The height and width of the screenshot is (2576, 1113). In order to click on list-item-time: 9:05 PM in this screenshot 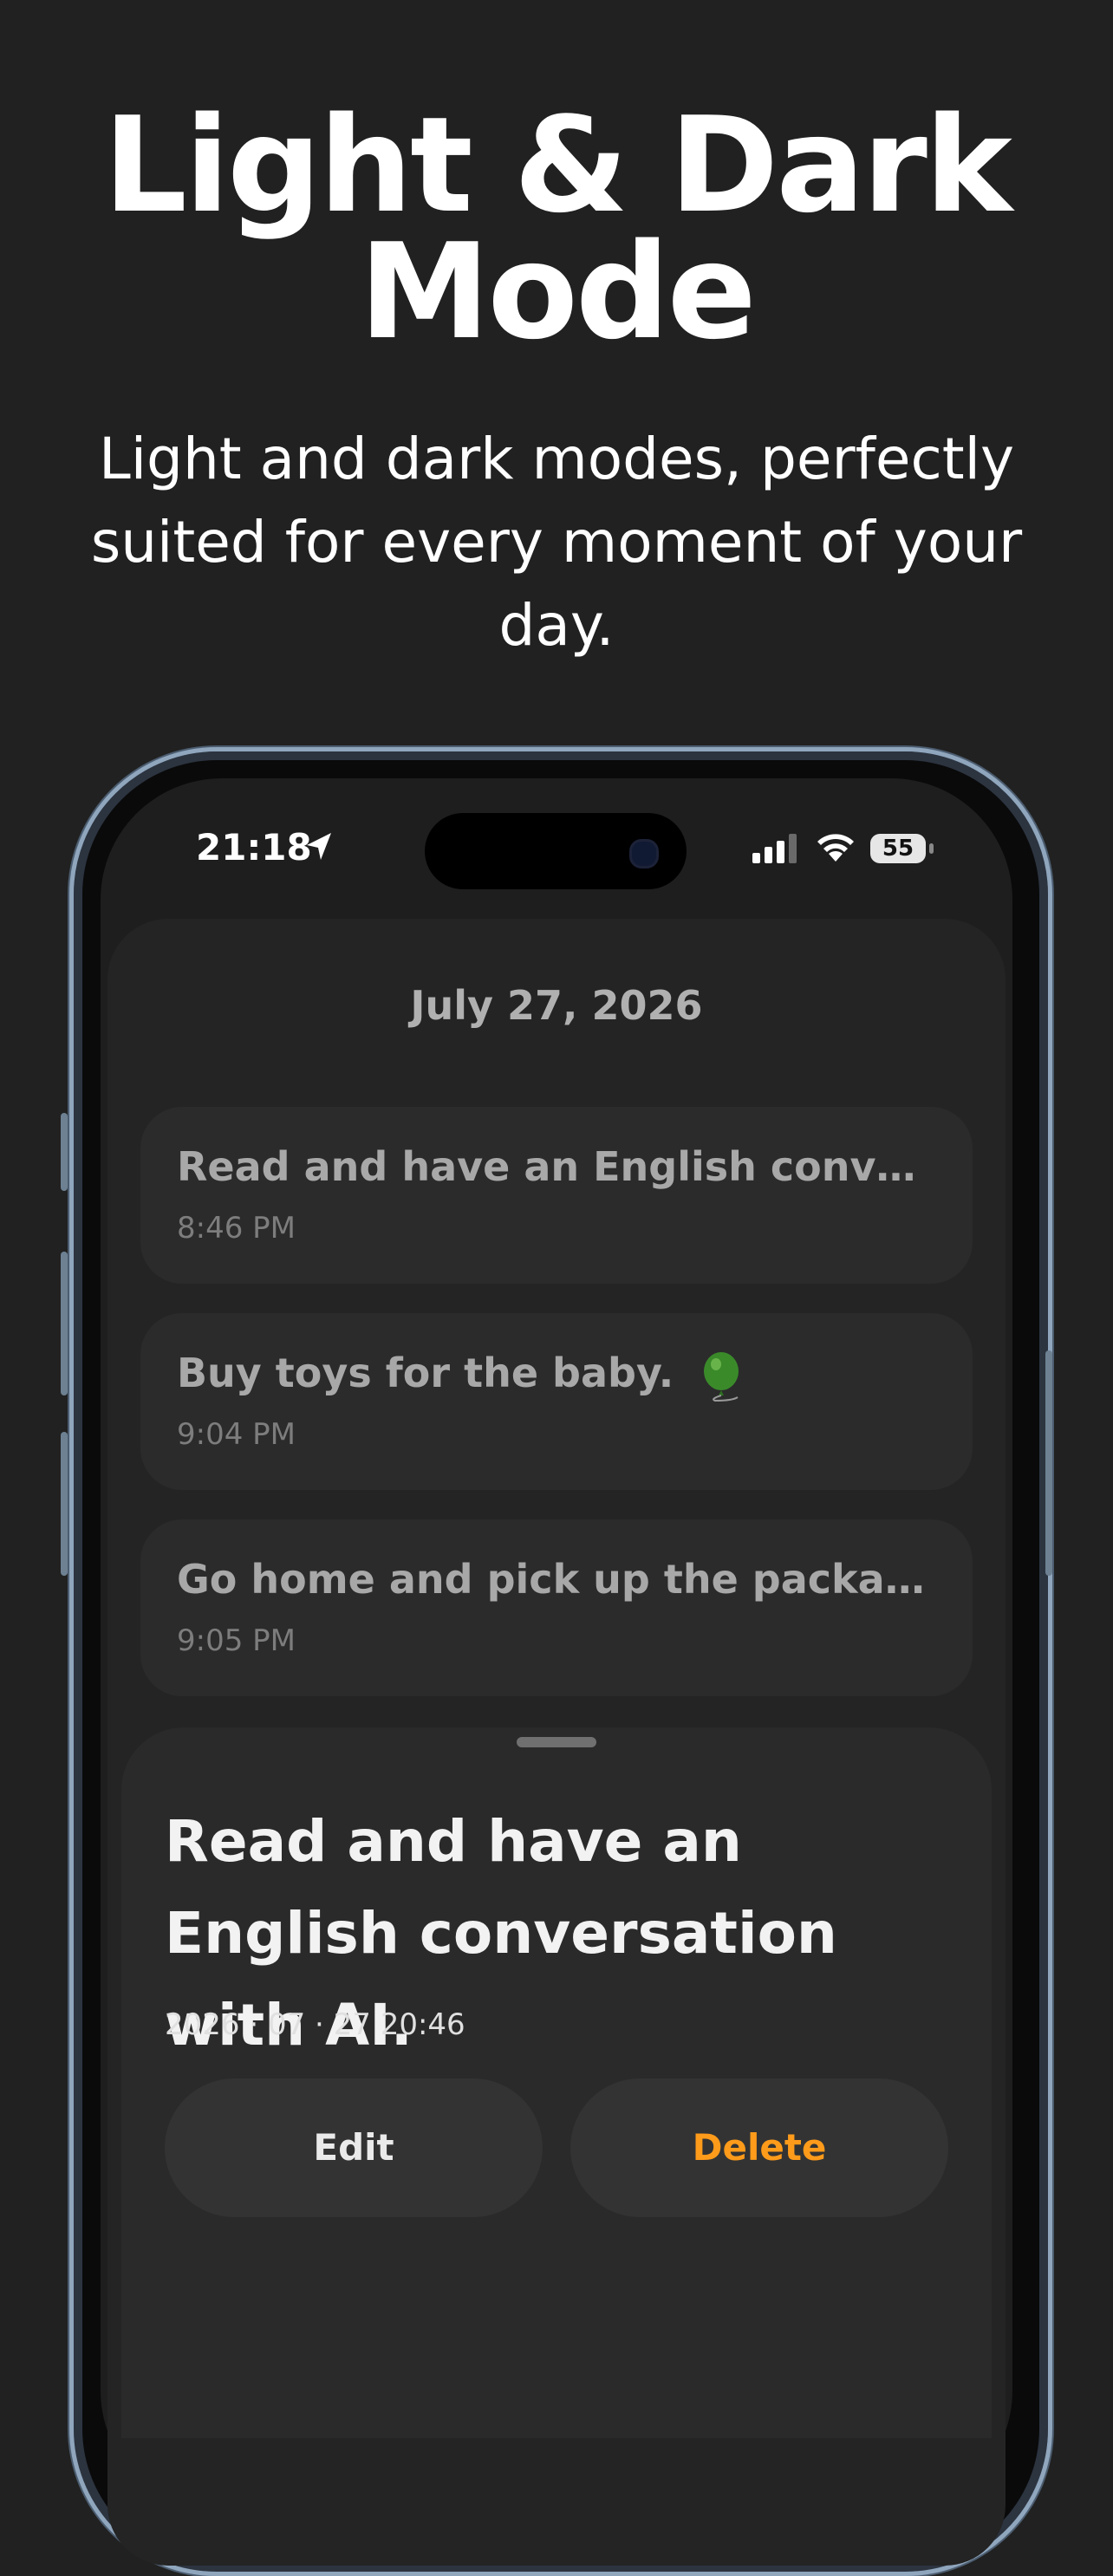, I will do `click(236, 1640)`.